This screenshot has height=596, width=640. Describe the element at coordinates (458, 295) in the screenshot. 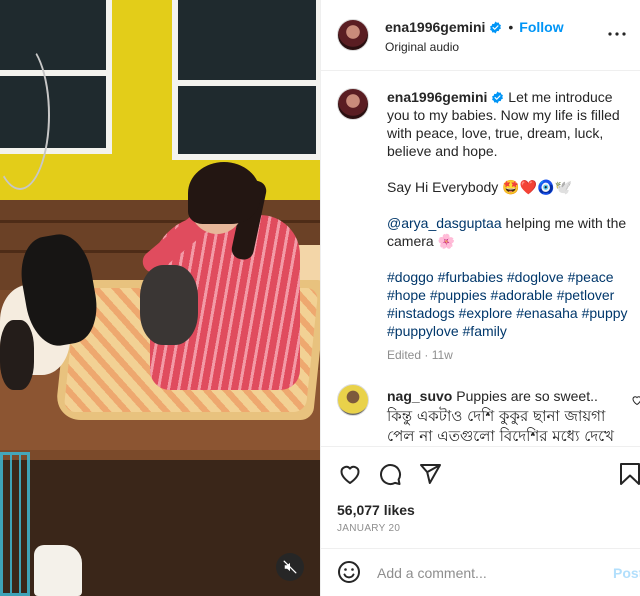

I see `hashtag-link: #puppies` at that location.